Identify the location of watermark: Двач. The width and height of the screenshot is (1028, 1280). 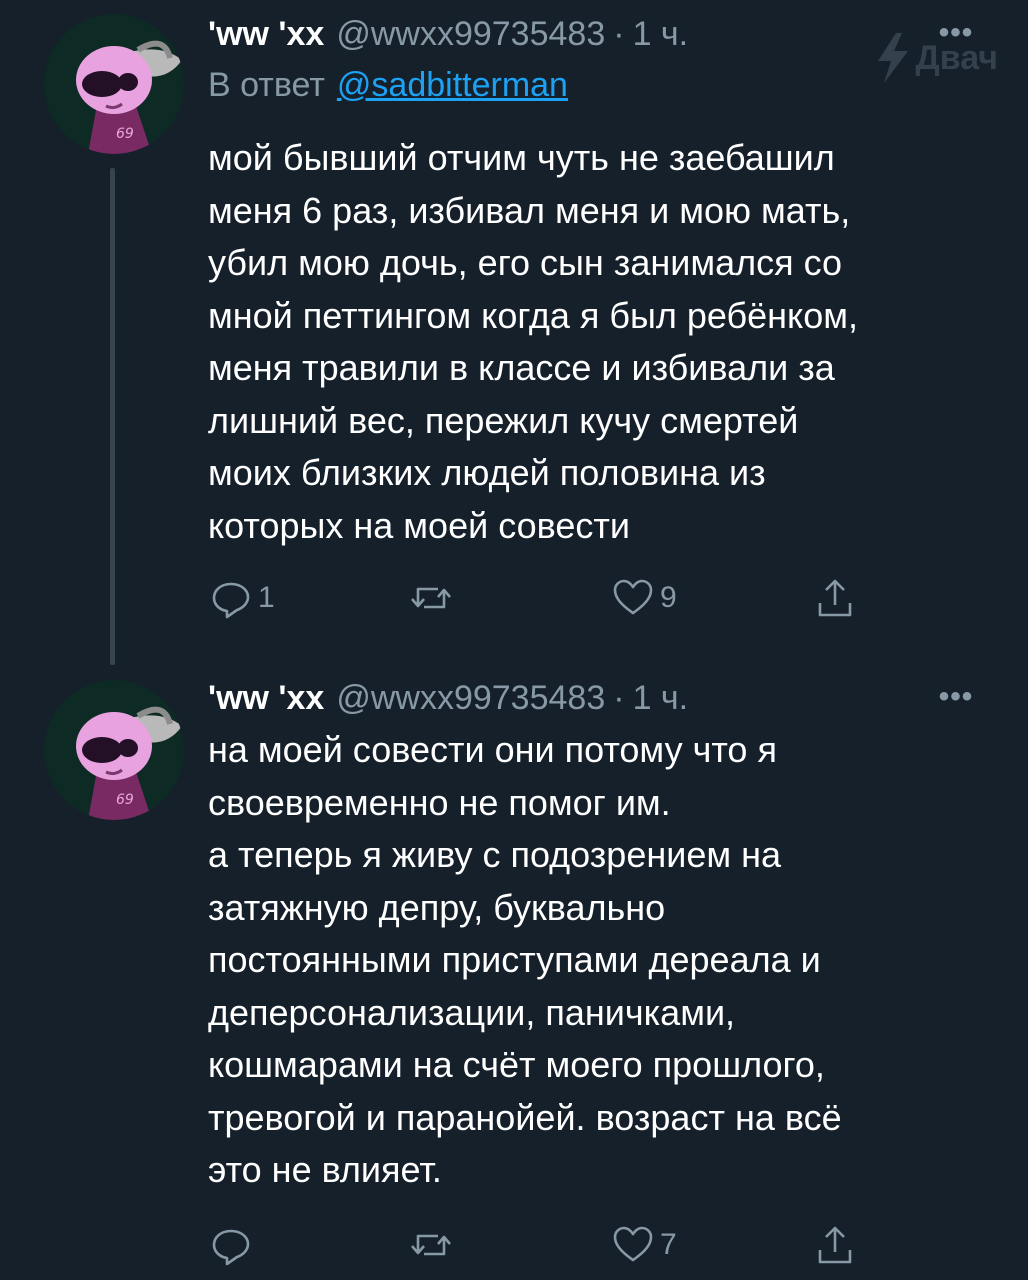
(937, 58).